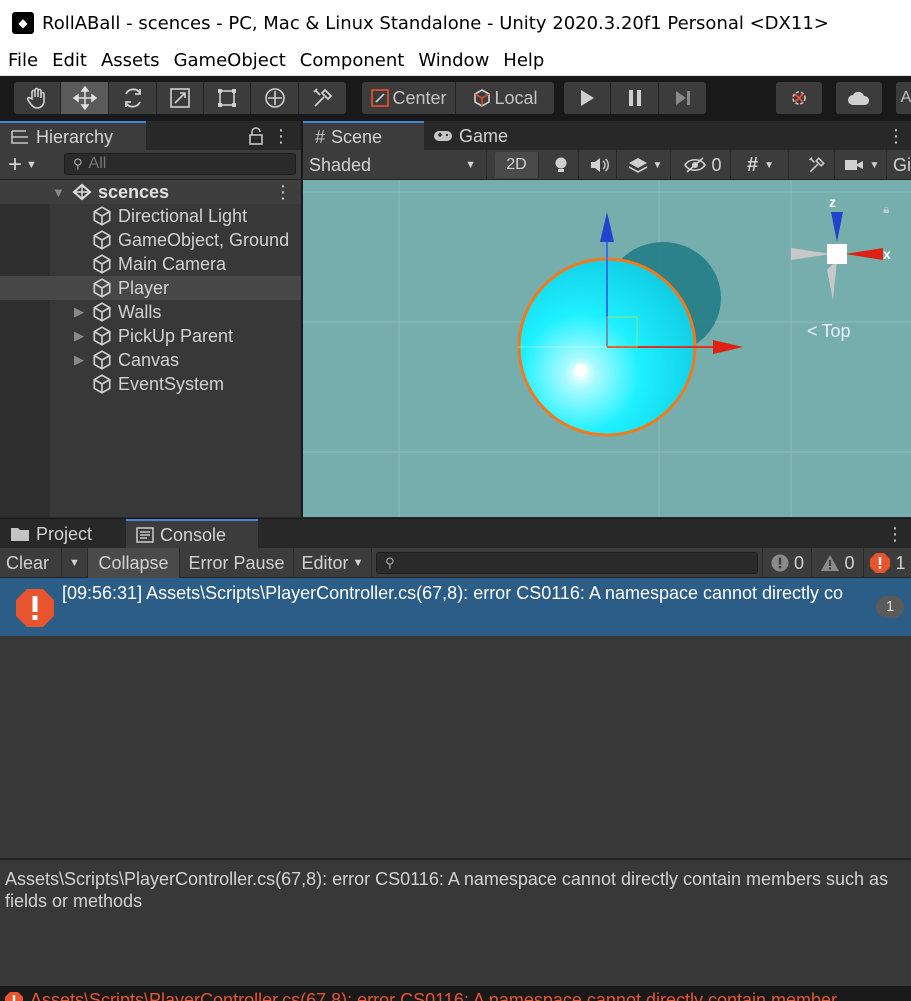 This screenshot has height=1001, width=911. Describe the element at coordinates (227, 98) in the screenshot. I see `rect-tool-button` at that location.